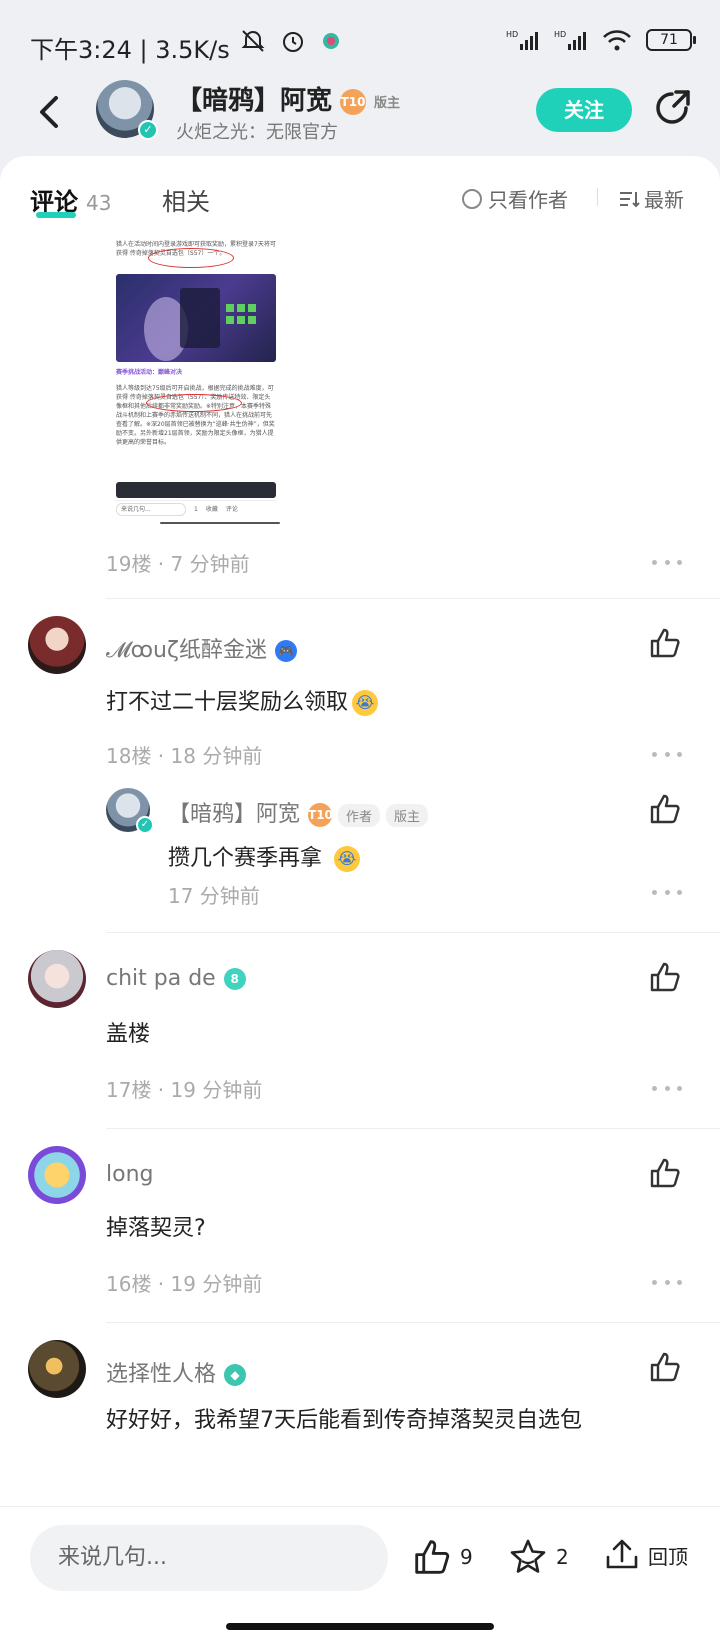 The image size is (720, 1640). I want to click on author-name: 【暗鸦】阿宽 T10 版主, so click(288, 98).